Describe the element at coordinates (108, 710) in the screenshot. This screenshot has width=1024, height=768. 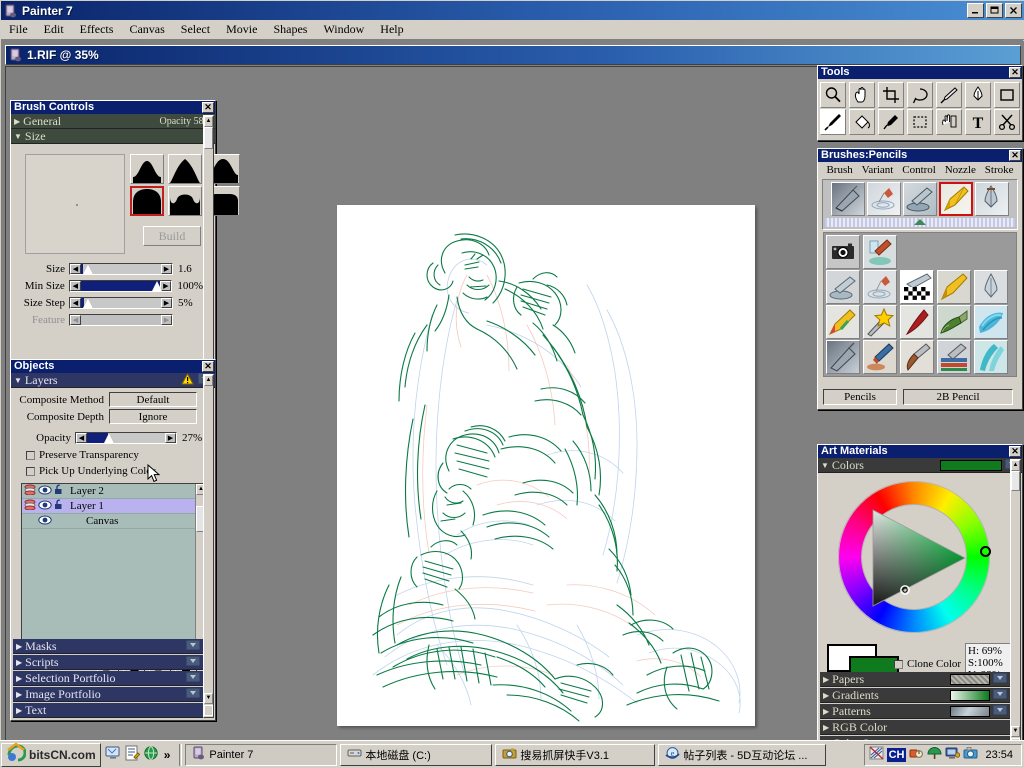
I see `sidebar-item-text: ▶ Text` at that location.